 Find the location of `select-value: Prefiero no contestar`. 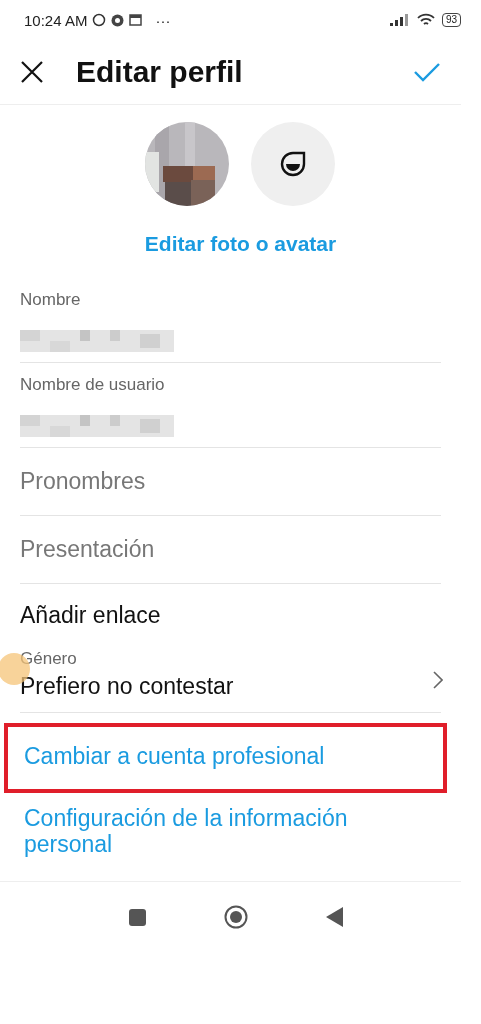

select-value: Prefiero no contestar is located at coordinates (127, 688).